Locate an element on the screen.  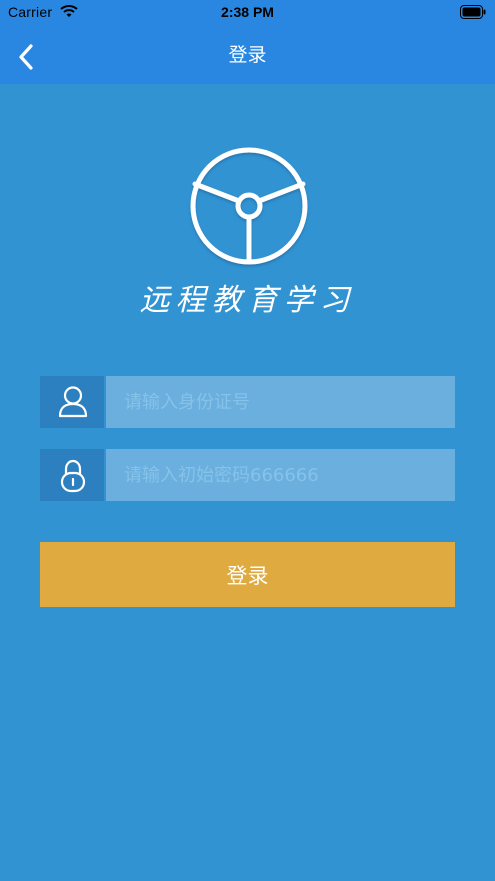
steering-wheel-icon is located at coordinates (249, 208).